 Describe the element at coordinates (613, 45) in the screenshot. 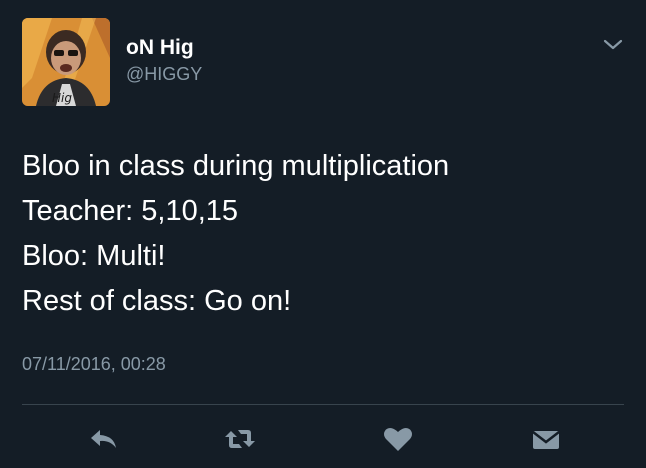

I see `chevron-down-icon` at that location.